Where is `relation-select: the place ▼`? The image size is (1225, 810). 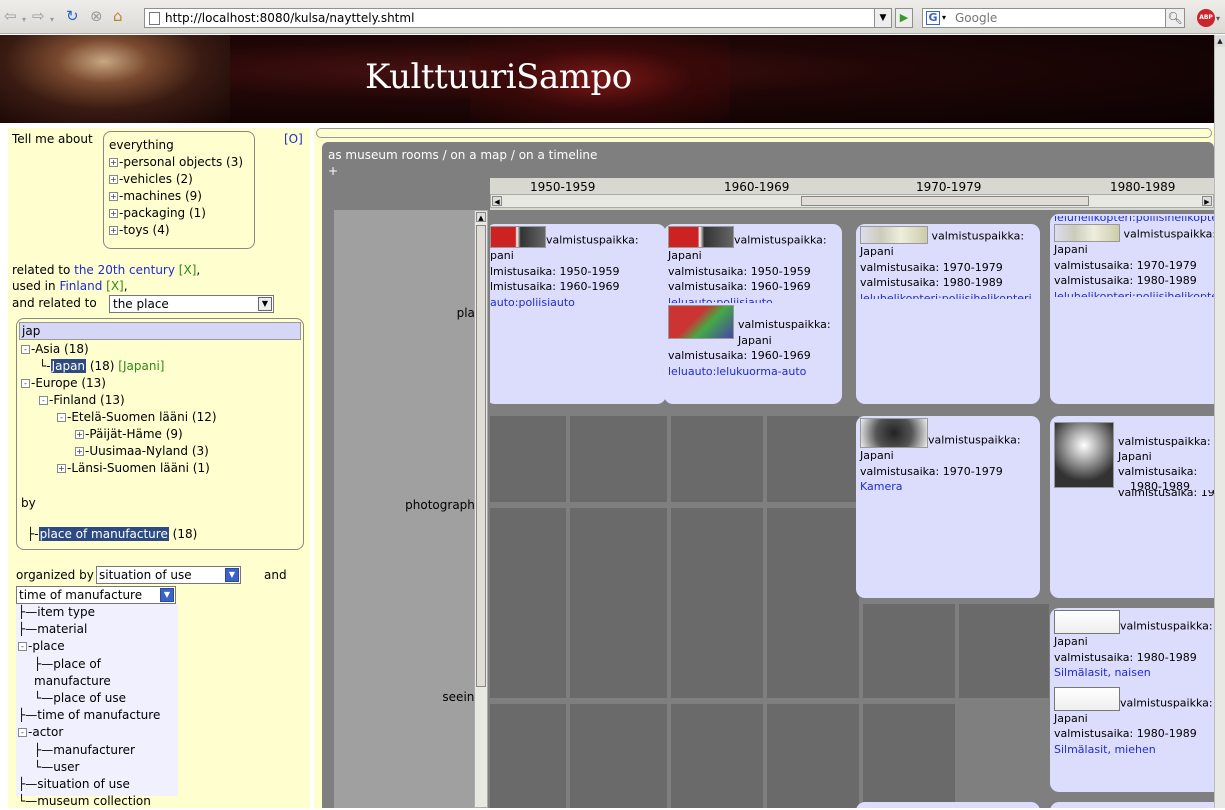
relation-select: the place ▼ is located at coordinates (191, 304).